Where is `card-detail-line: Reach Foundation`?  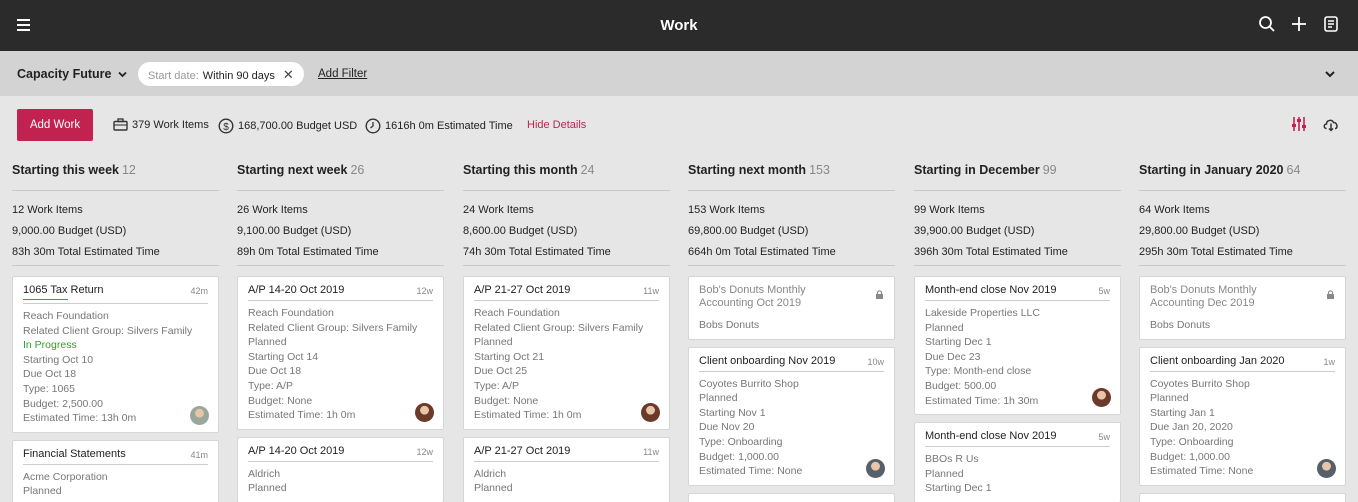
card-detail-line: Reach Foundation is located at coordinates (291, 313).